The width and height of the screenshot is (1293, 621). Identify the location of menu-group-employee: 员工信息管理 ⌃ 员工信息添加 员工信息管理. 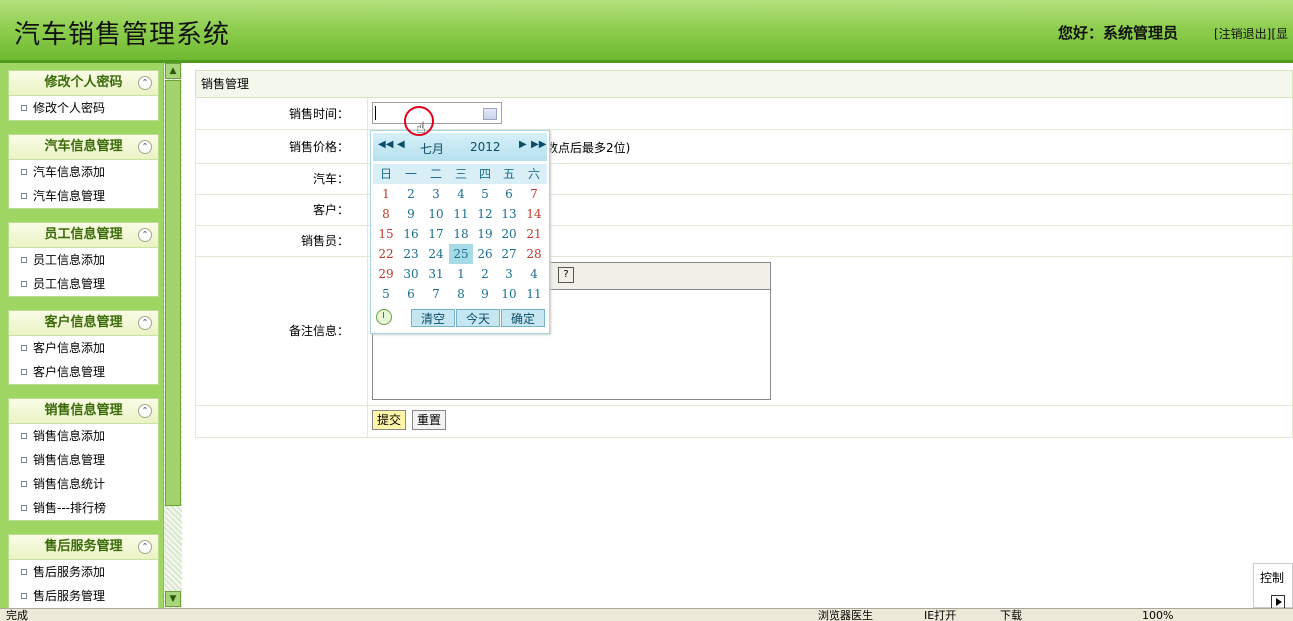
(83, 259).